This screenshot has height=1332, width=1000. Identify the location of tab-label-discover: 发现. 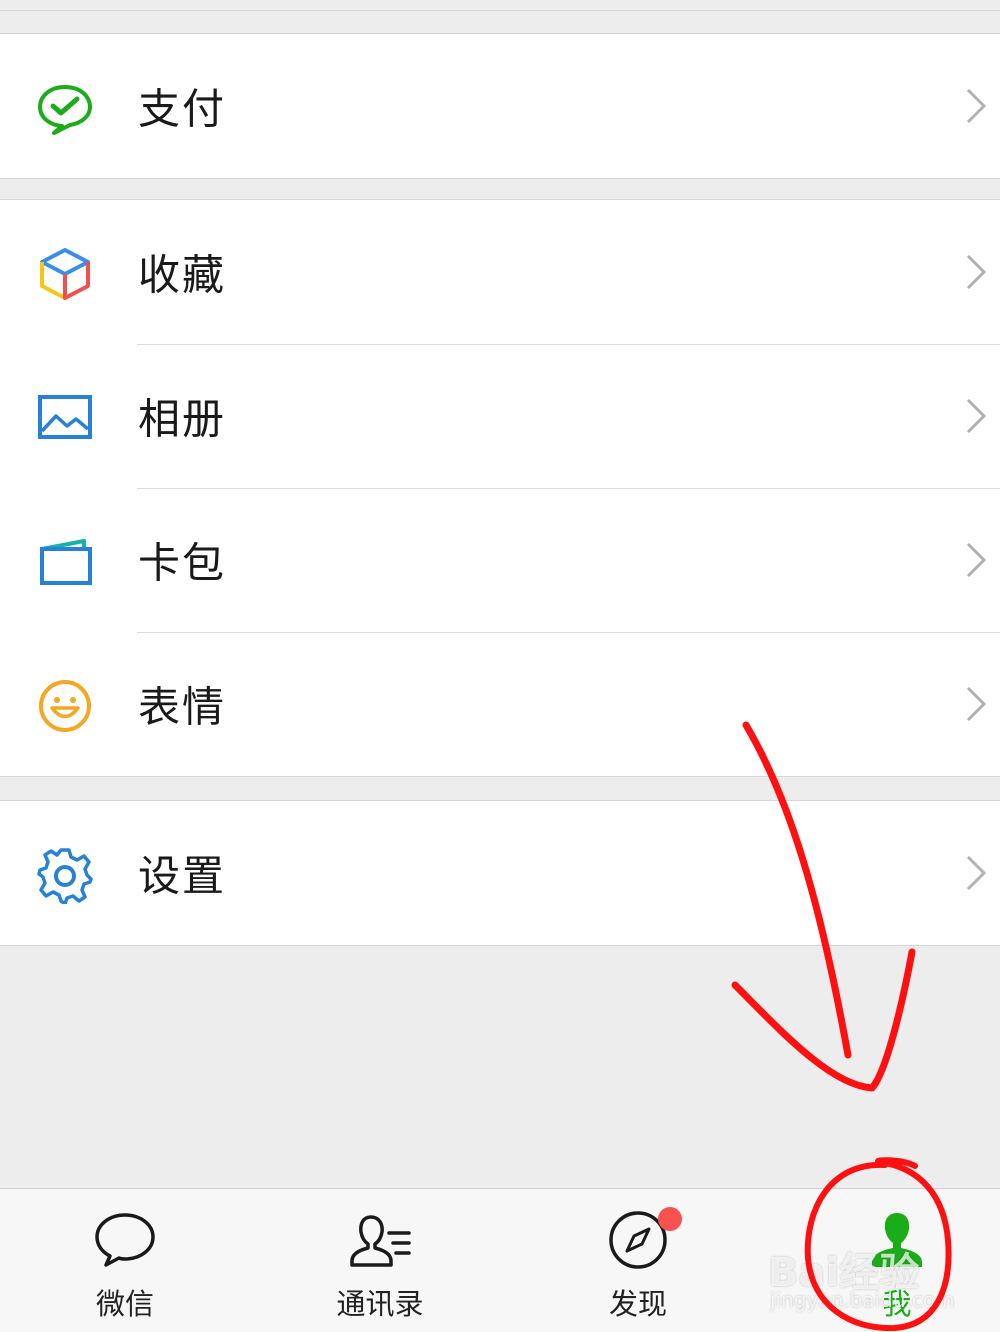
(637, 1304).